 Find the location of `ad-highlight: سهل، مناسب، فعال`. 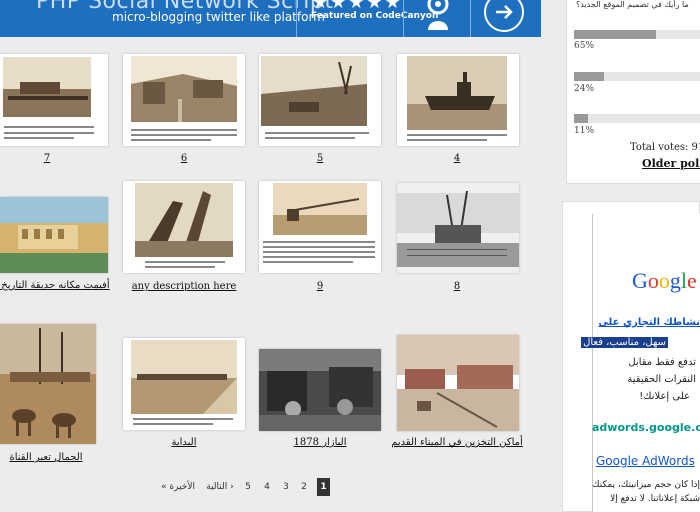

ad-highlight: سهل، مناسب، فعال is located at coordinates (624, 342).